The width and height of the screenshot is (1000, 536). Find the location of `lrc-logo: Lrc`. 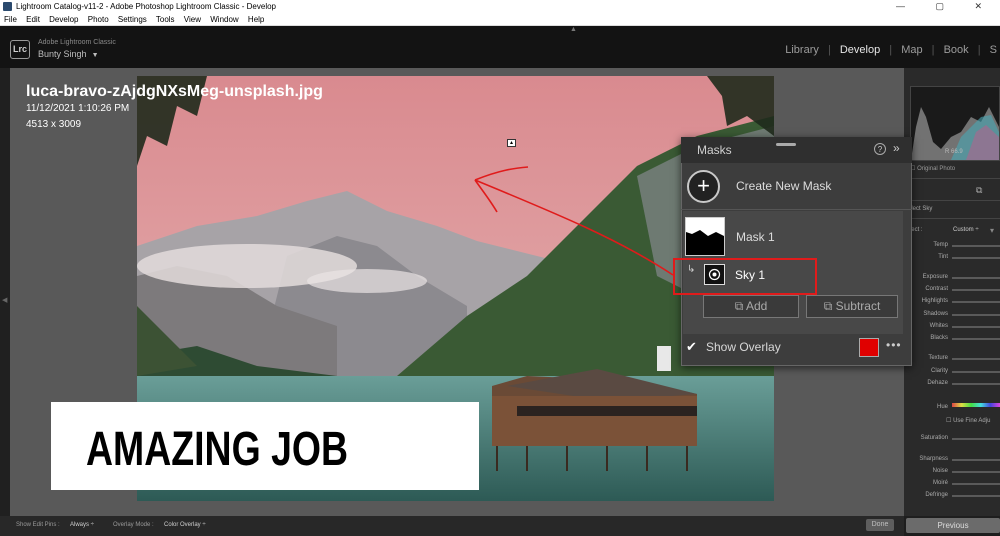

lrc-logo: Lrc is located at coordinates (20, 49).